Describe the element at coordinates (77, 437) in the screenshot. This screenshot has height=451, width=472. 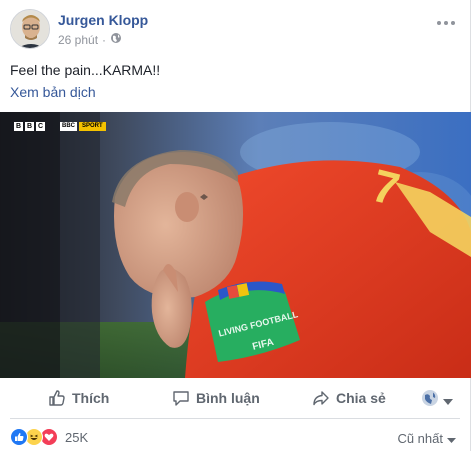
I see `reaction-count: 25K` at that location.